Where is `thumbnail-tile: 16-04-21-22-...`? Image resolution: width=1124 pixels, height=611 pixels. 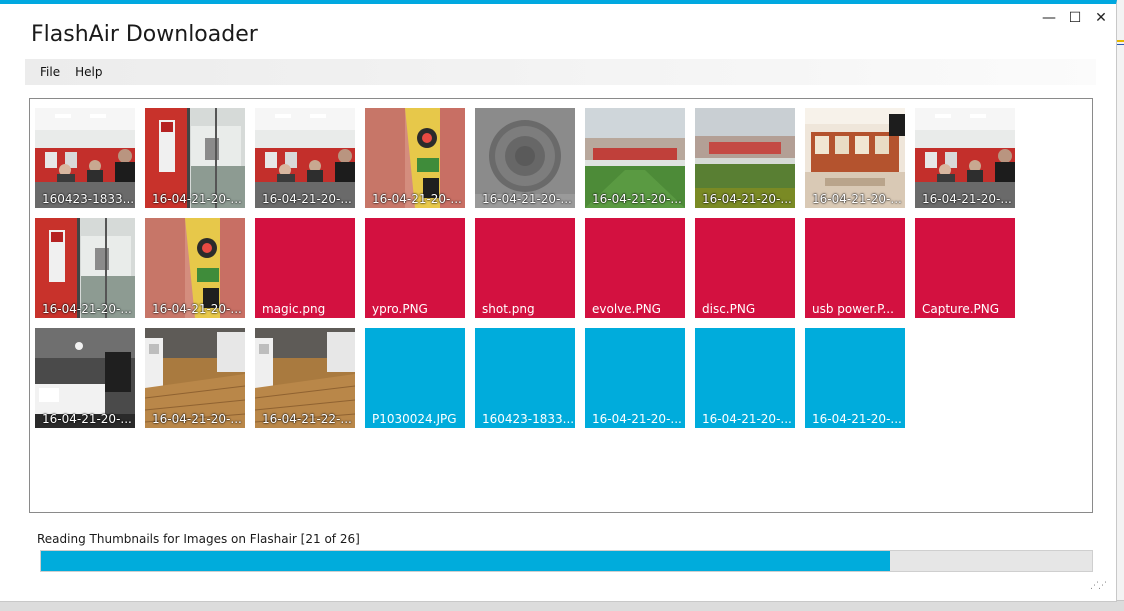 thumbnail-tile: 16-04-21-22-... is located at coordinates (305, 378).